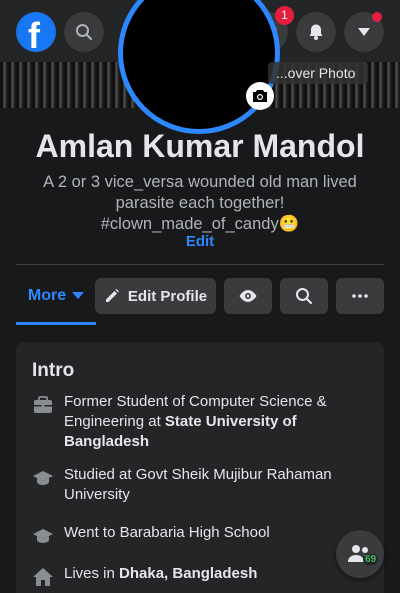 This screenshot has width=400, height=593. I want to click on notifications-button, so click(316, 32).